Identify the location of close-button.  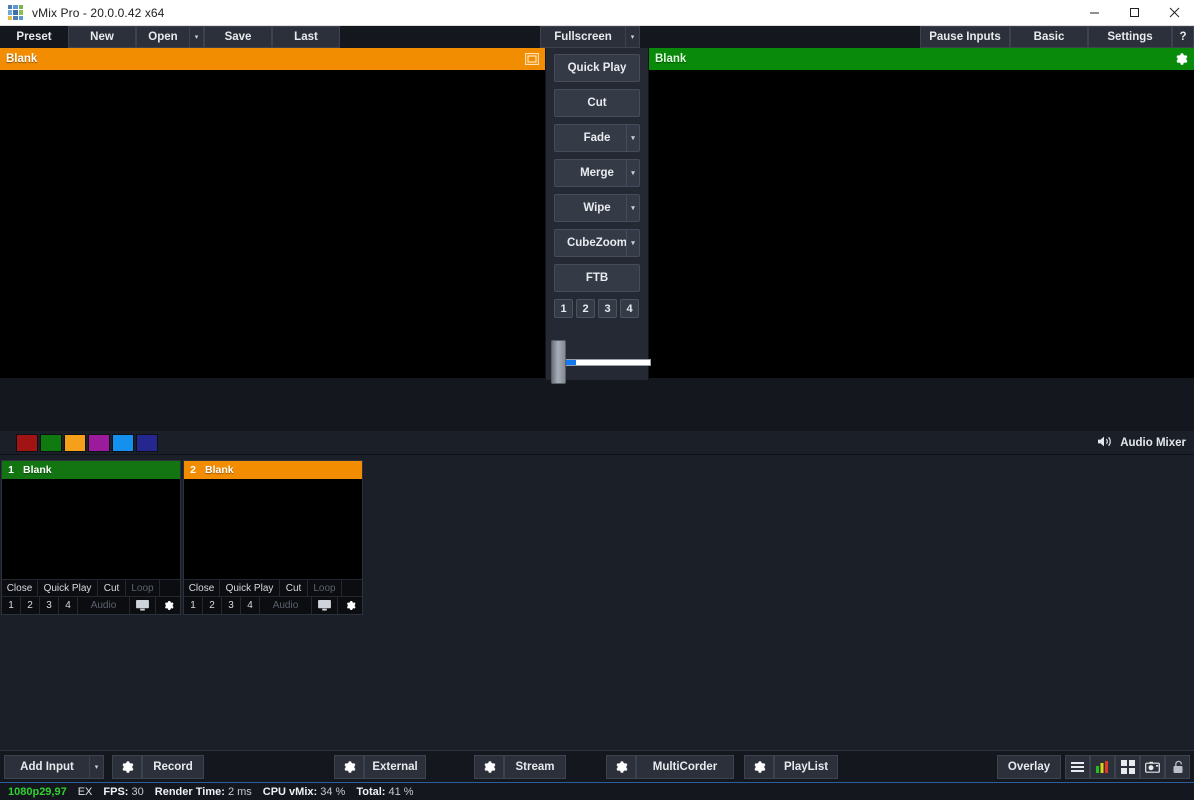
(1174, 13).